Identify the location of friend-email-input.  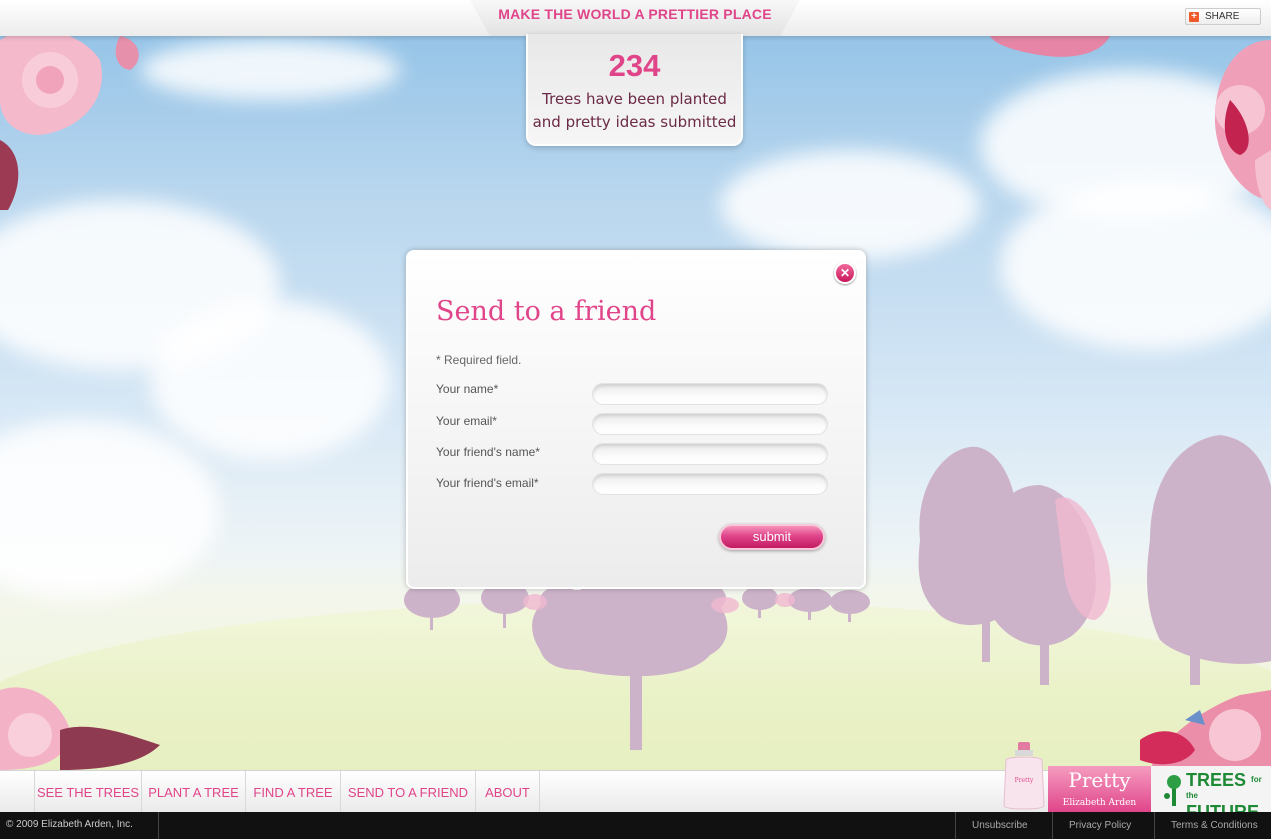
(710, 484).